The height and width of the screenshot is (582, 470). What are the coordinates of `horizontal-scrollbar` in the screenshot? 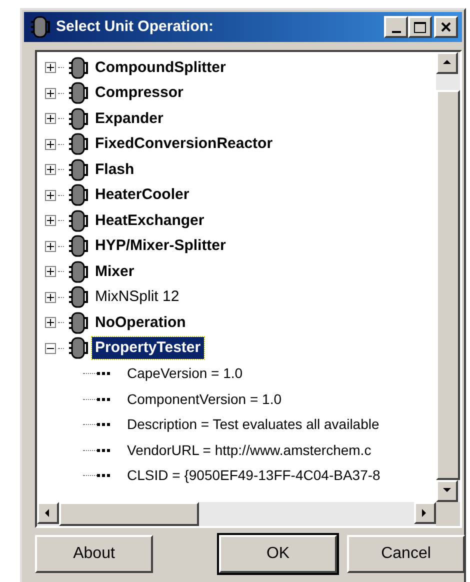 It's located at (236, 514).